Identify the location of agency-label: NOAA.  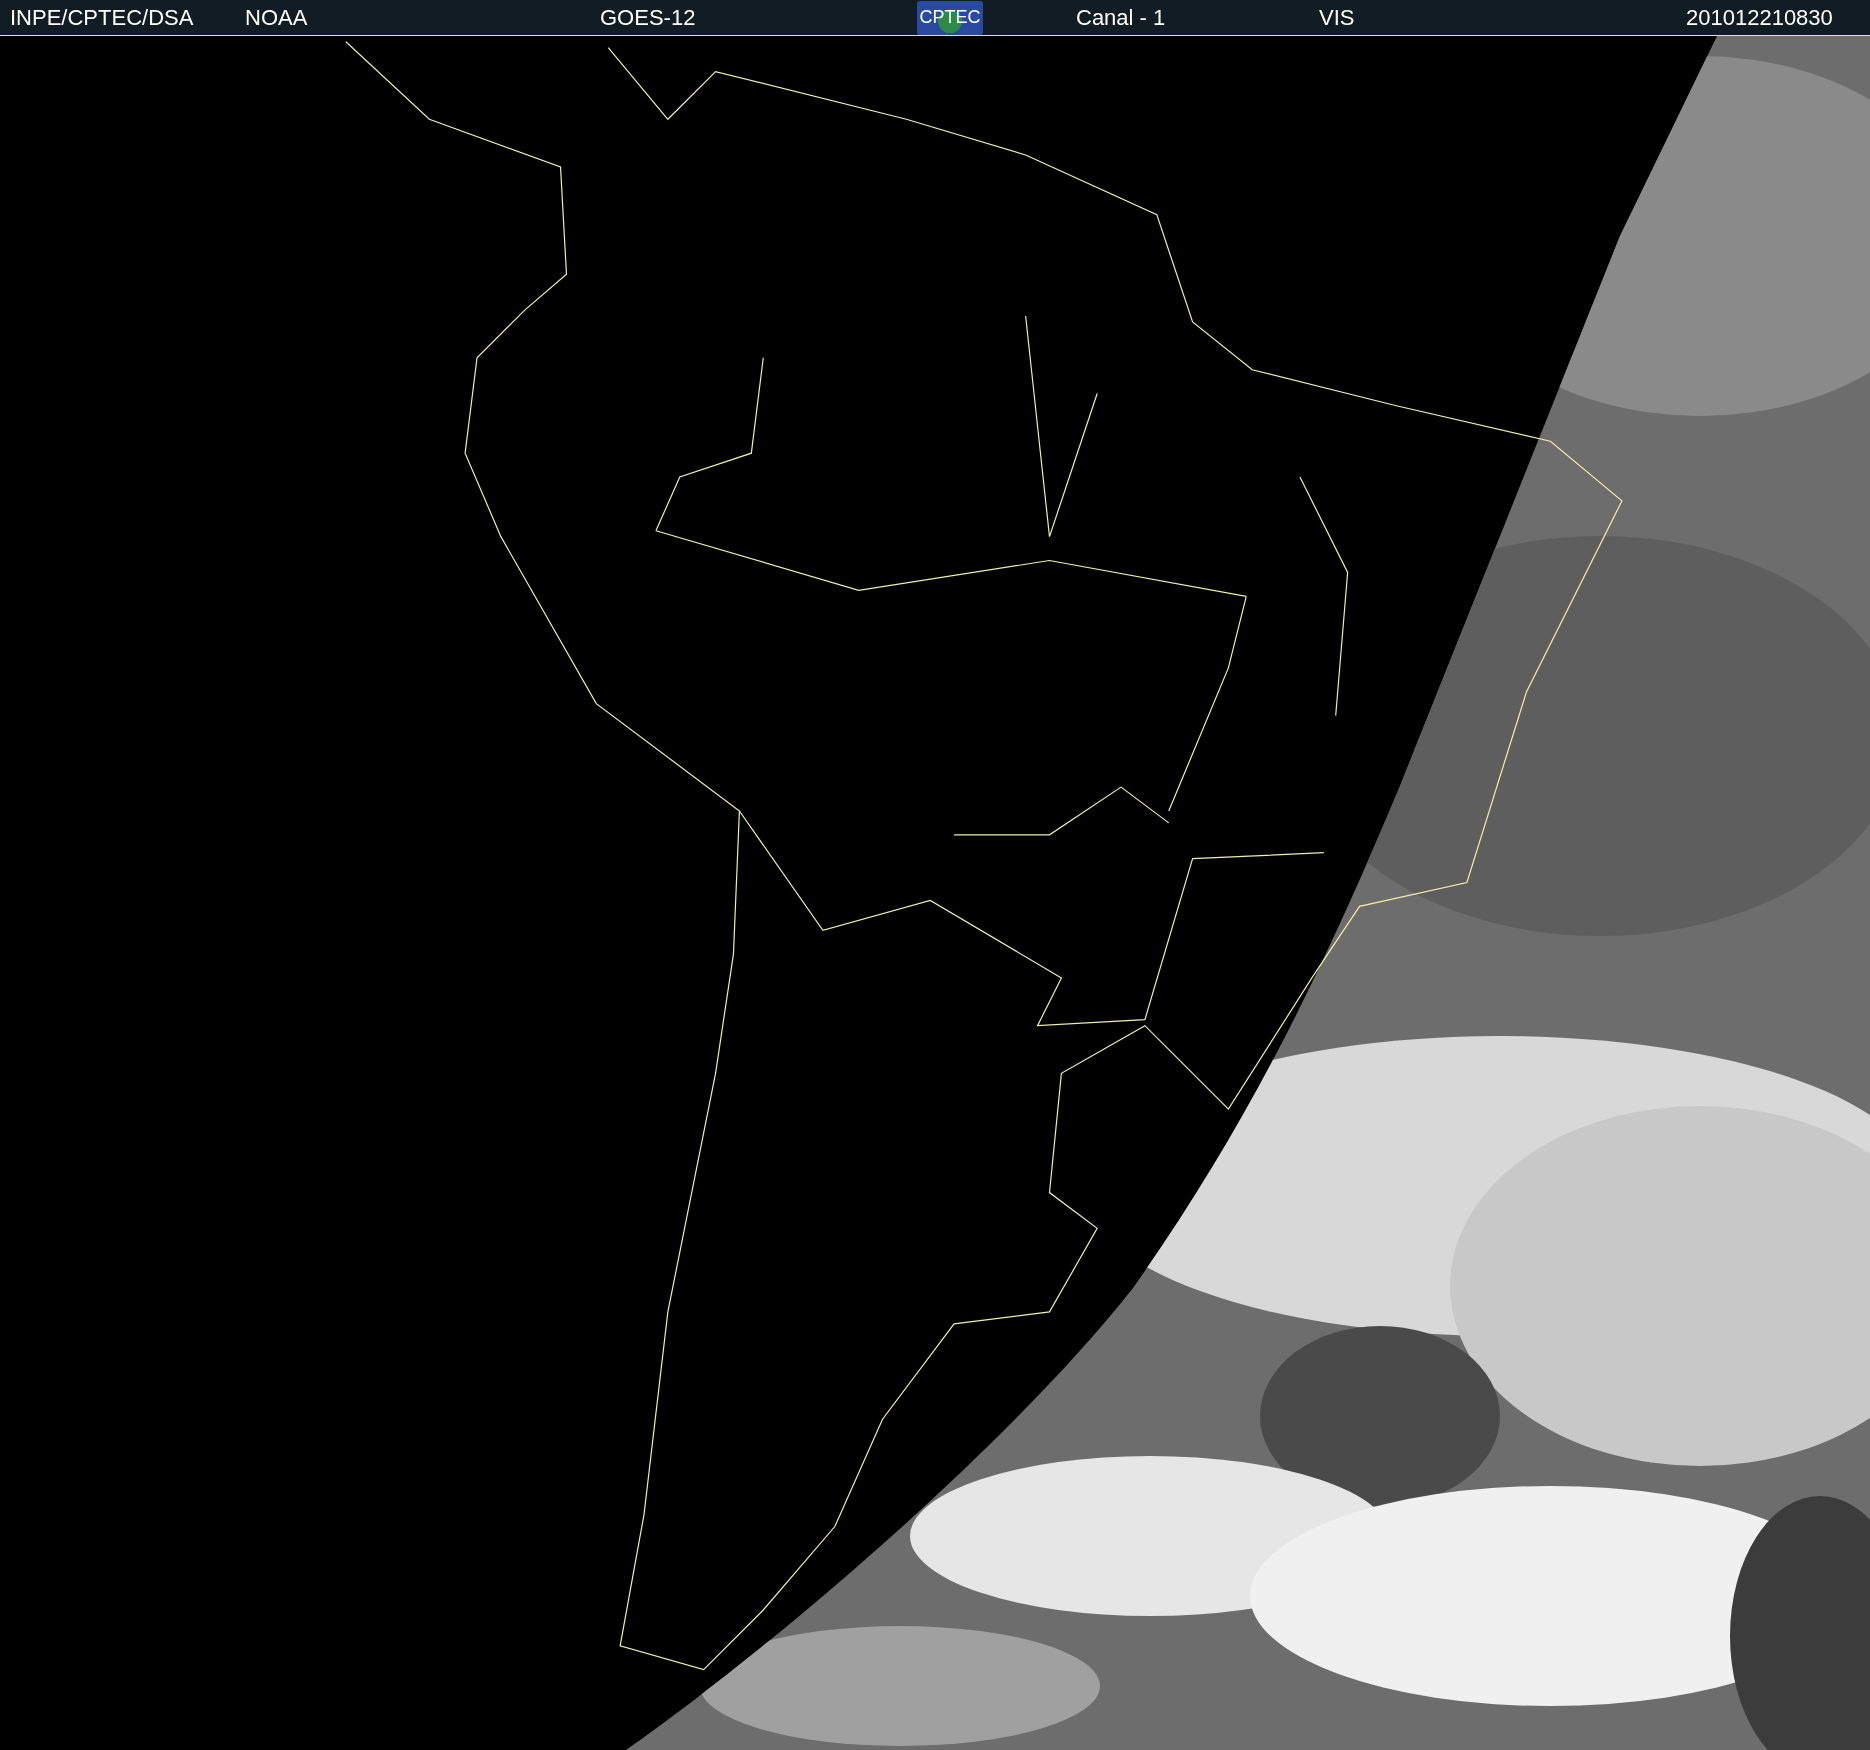
(277, 17).